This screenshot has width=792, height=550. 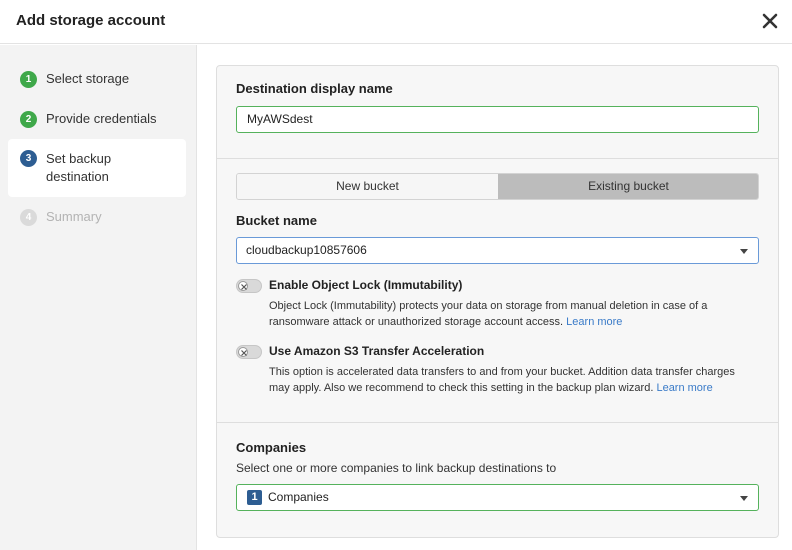 What do you see at coordinates (254, 497) in the screenshot?
I see `companies-count-badge: 1` at bounding box center [254, 497].